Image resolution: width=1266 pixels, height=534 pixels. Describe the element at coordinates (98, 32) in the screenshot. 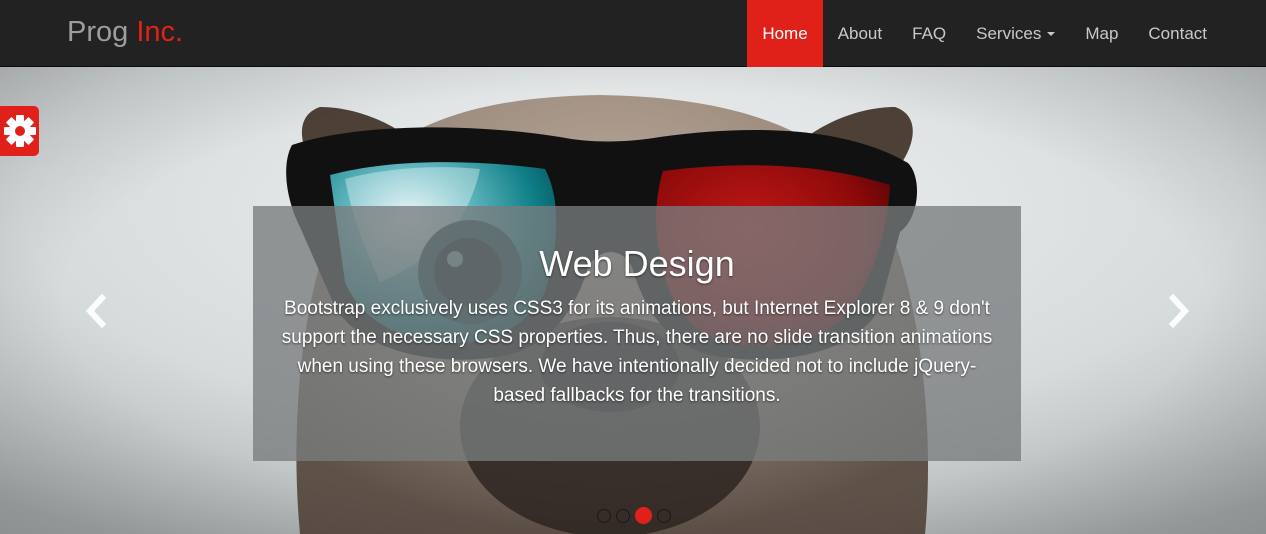

I see `brand-prefix: Prog` at that location.